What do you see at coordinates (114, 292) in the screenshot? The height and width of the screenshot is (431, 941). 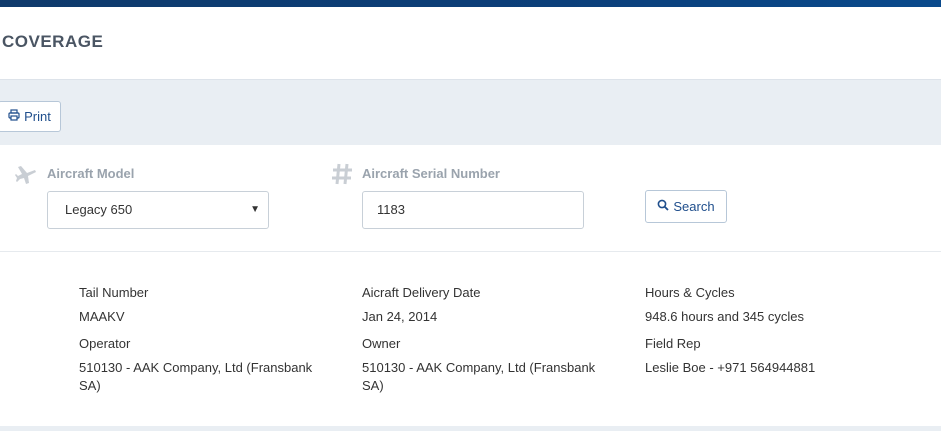 I see `tail-number-label: Tail Number` at bounding box center [114, 292].